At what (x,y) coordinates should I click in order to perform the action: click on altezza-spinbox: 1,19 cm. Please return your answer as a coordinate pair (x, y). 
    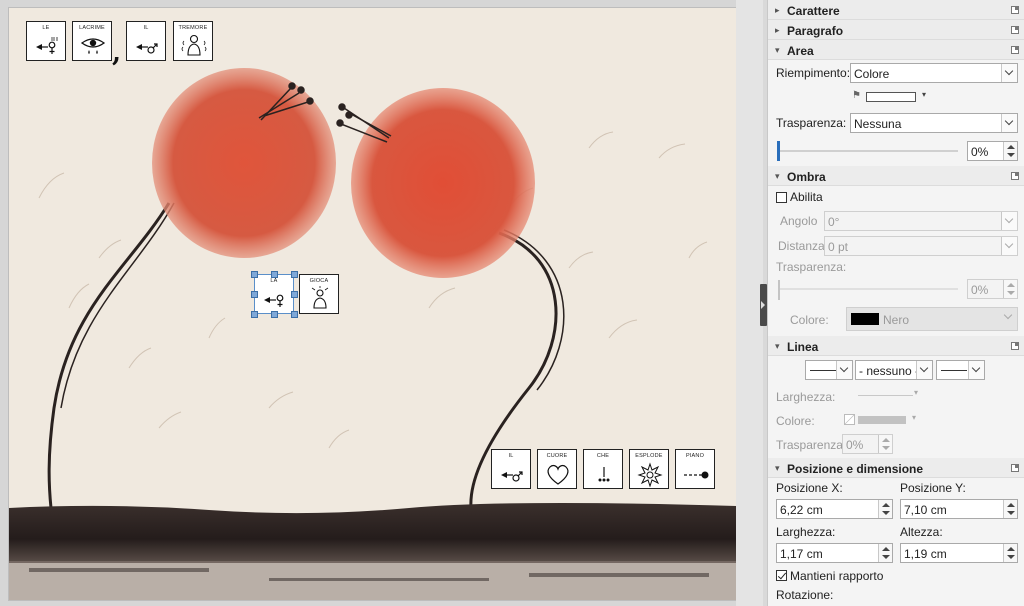
    Looking at the image, I should click on (959, 553).